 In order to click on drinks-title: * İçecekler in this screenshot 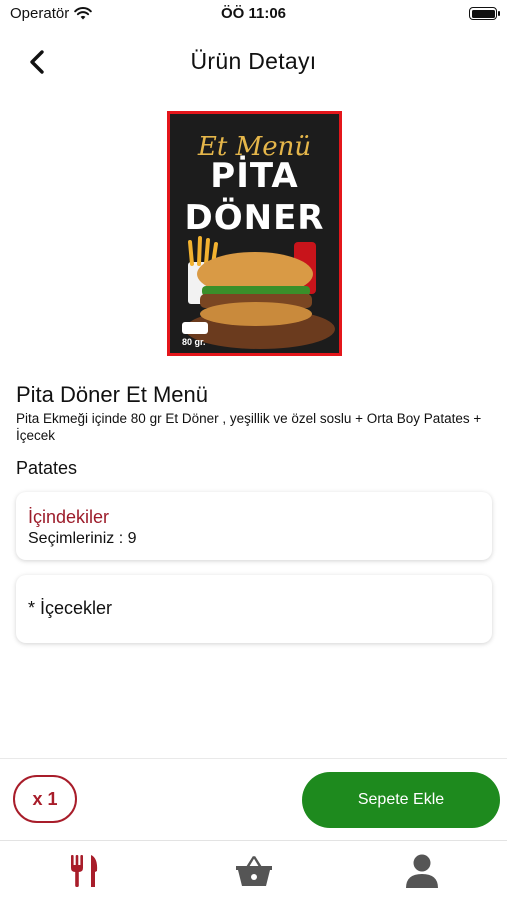, I will do `click(70, 608)`.